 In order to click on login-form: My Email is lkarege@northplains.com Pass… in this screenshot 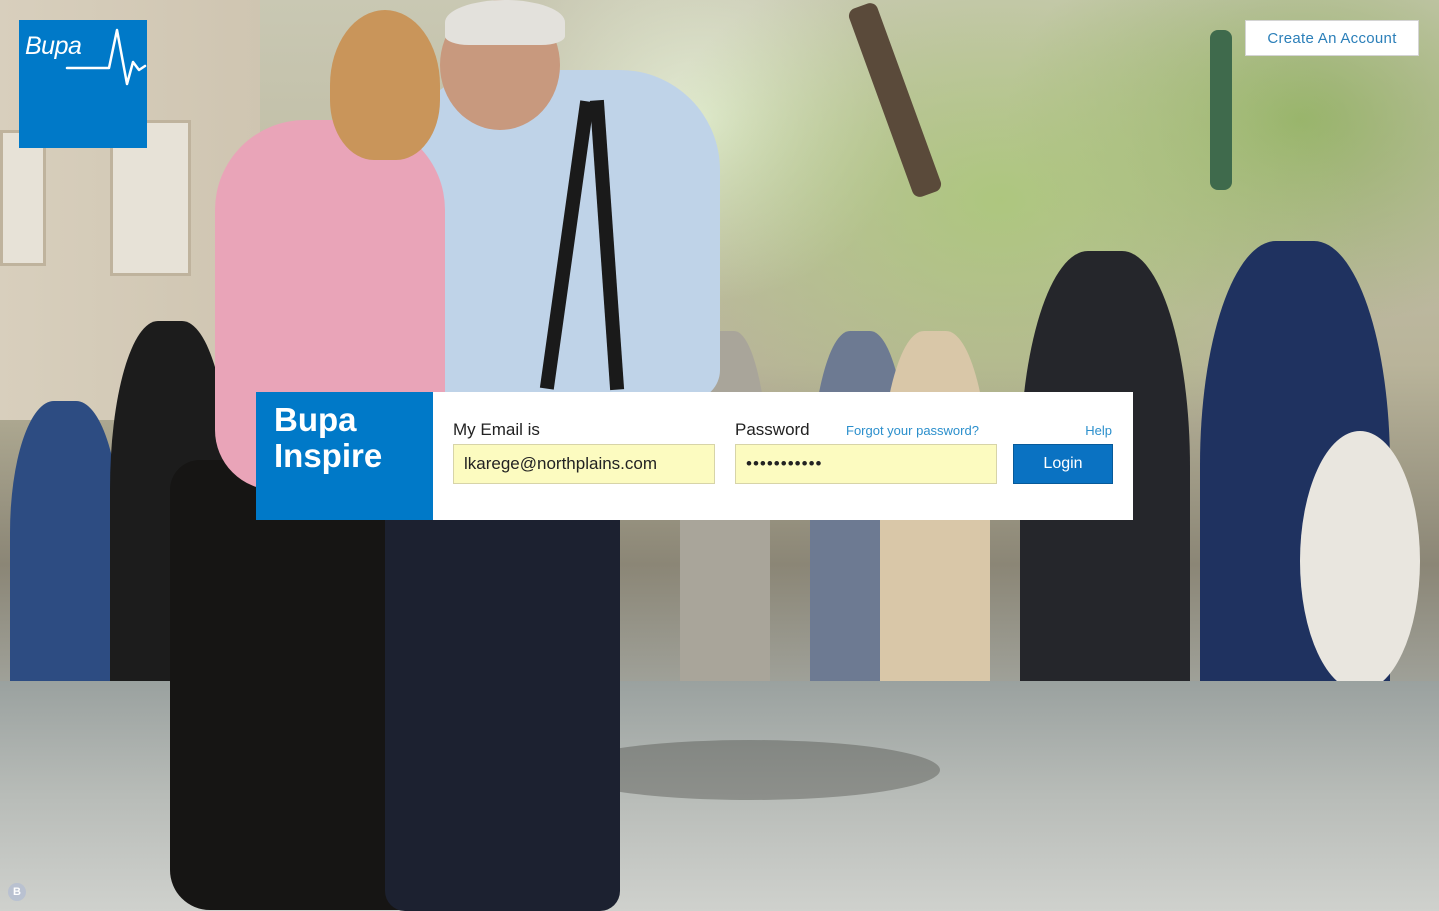, I will do `click(783, 456)`.